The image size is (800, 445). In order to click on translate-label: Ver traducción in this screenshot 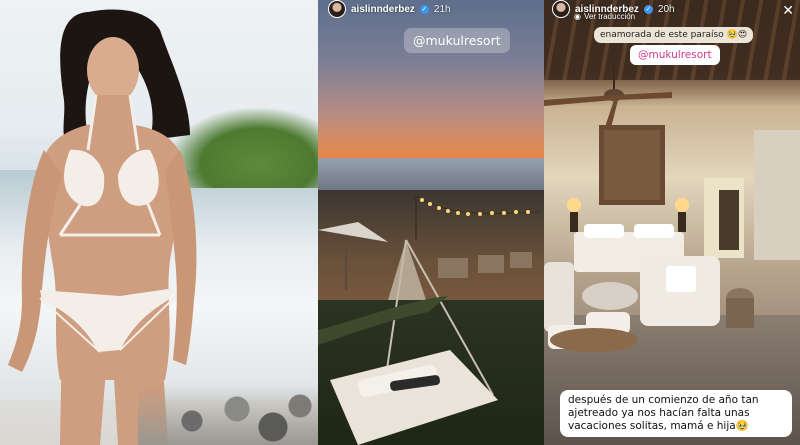, I will do `click(609, 16)`.